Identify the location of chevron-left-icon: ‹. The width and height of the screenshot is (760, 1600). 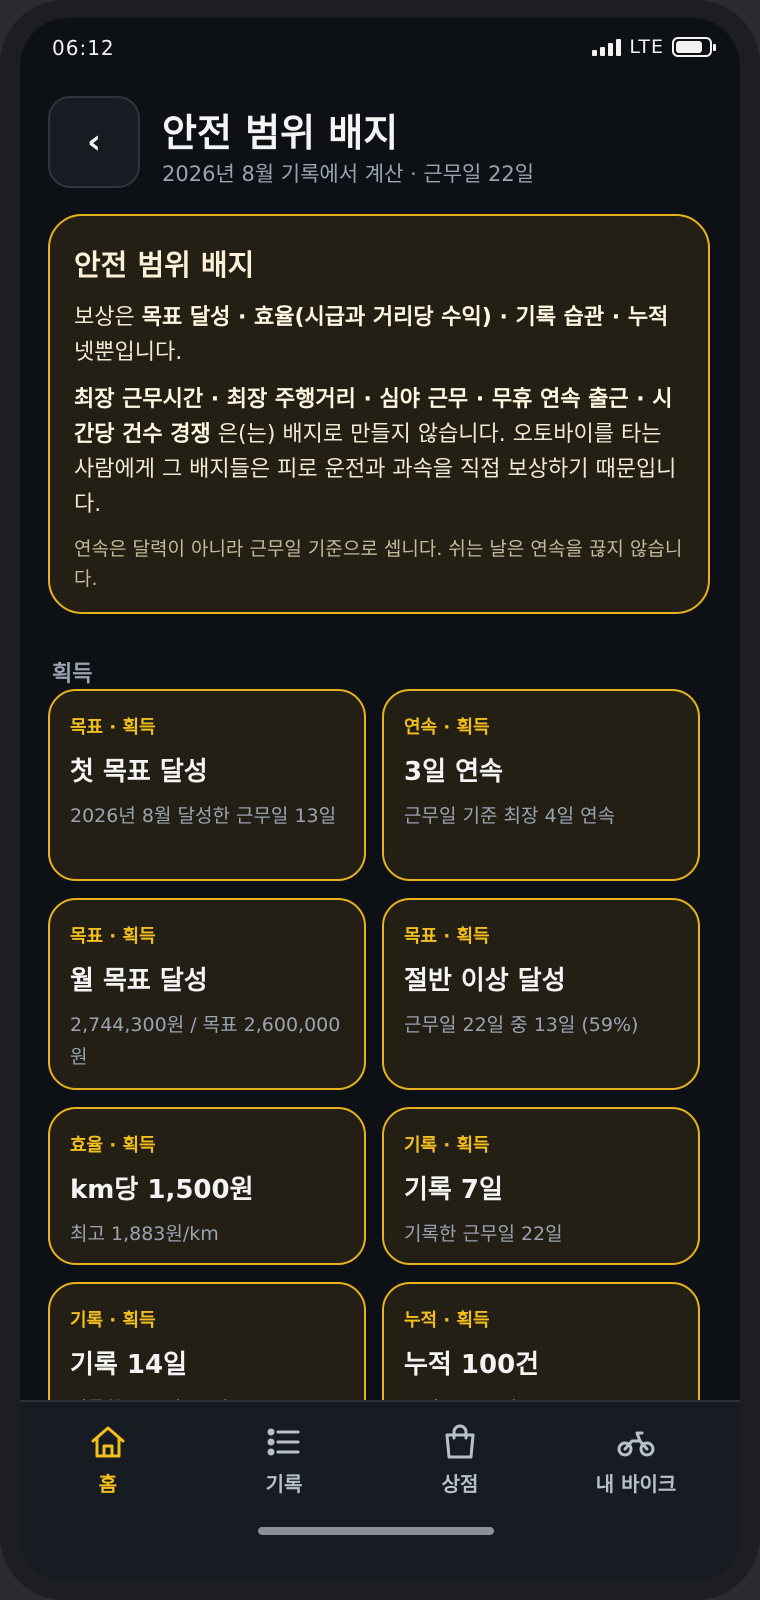
(93, 142).